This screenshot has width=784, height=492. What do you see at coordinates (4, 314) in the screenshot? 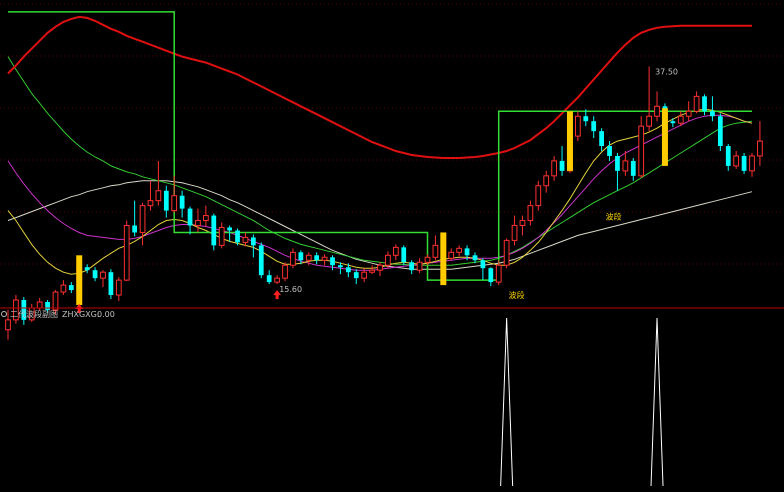
I see `panel-settings-icon` at bounding box center [4, 314].